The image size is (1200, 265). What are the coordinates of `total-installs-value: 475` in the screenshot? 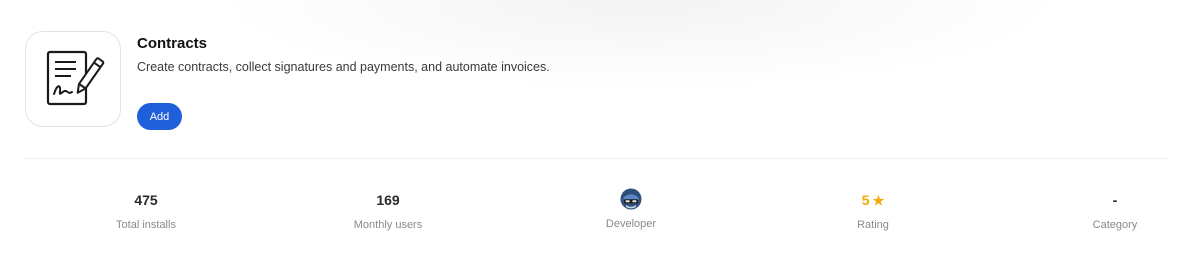 It's located at (146, 200).